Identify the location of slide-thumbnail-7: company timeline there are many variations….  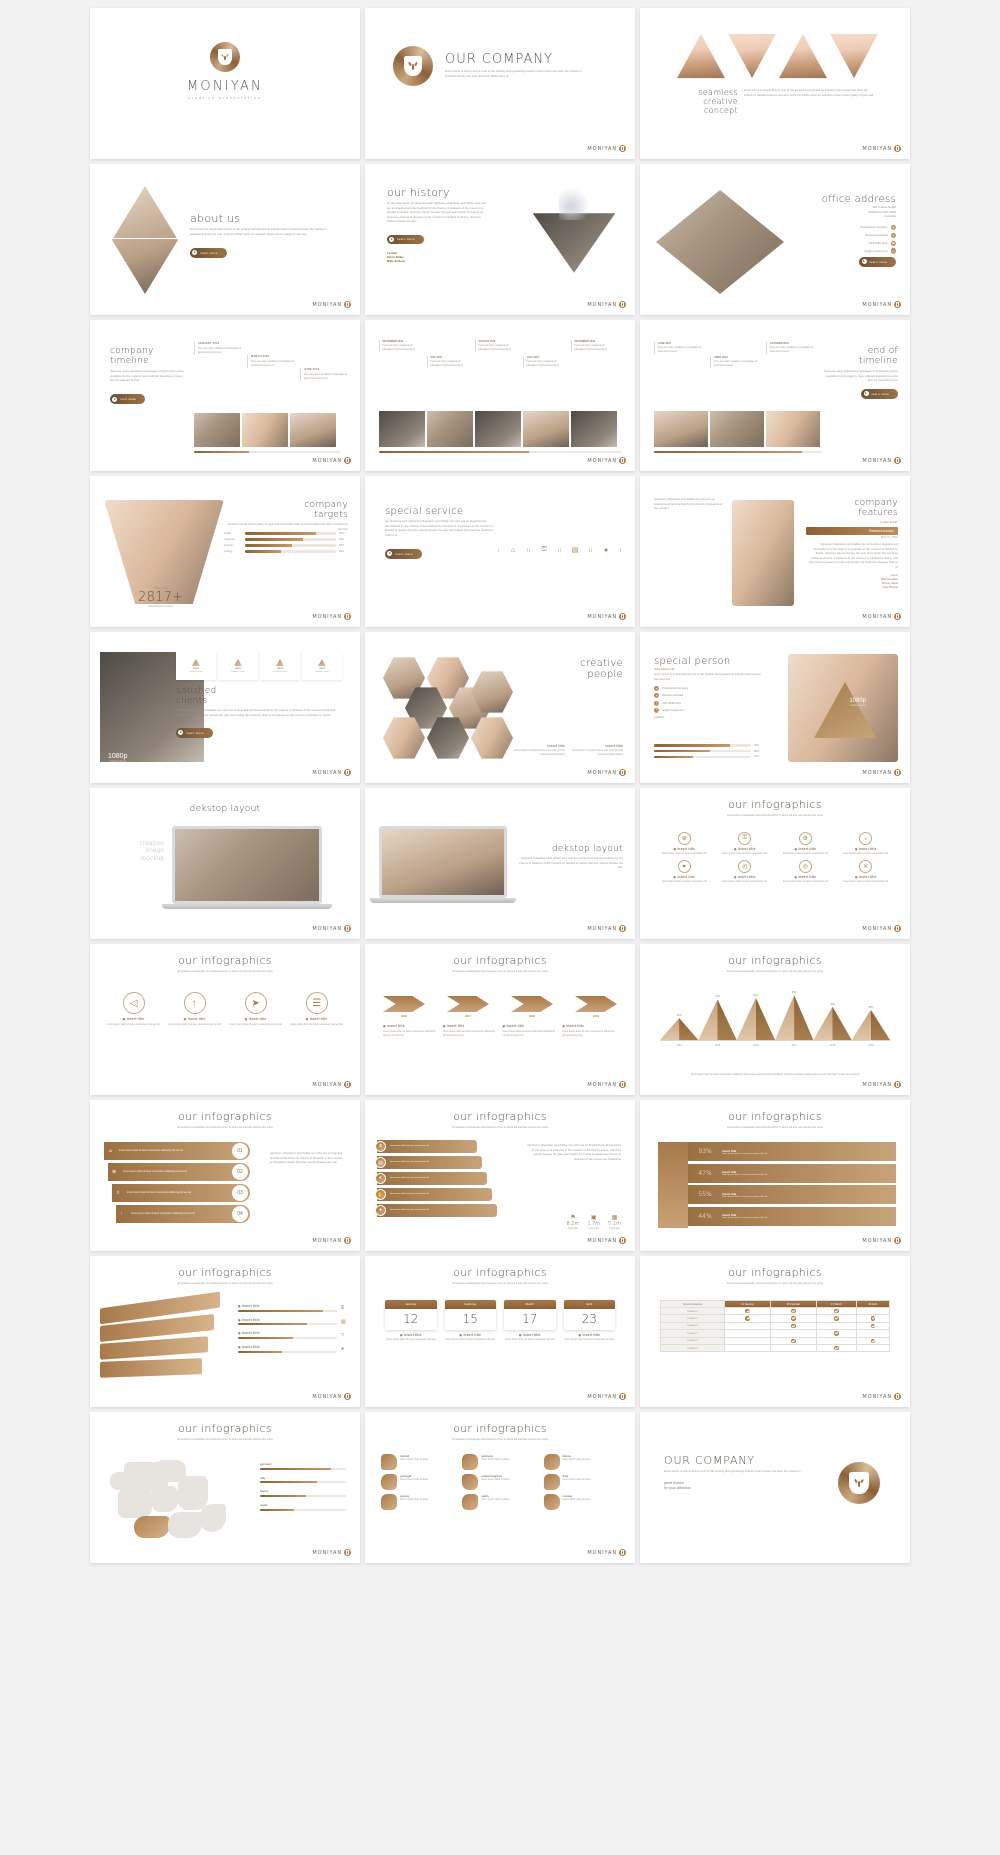
(225, 395).